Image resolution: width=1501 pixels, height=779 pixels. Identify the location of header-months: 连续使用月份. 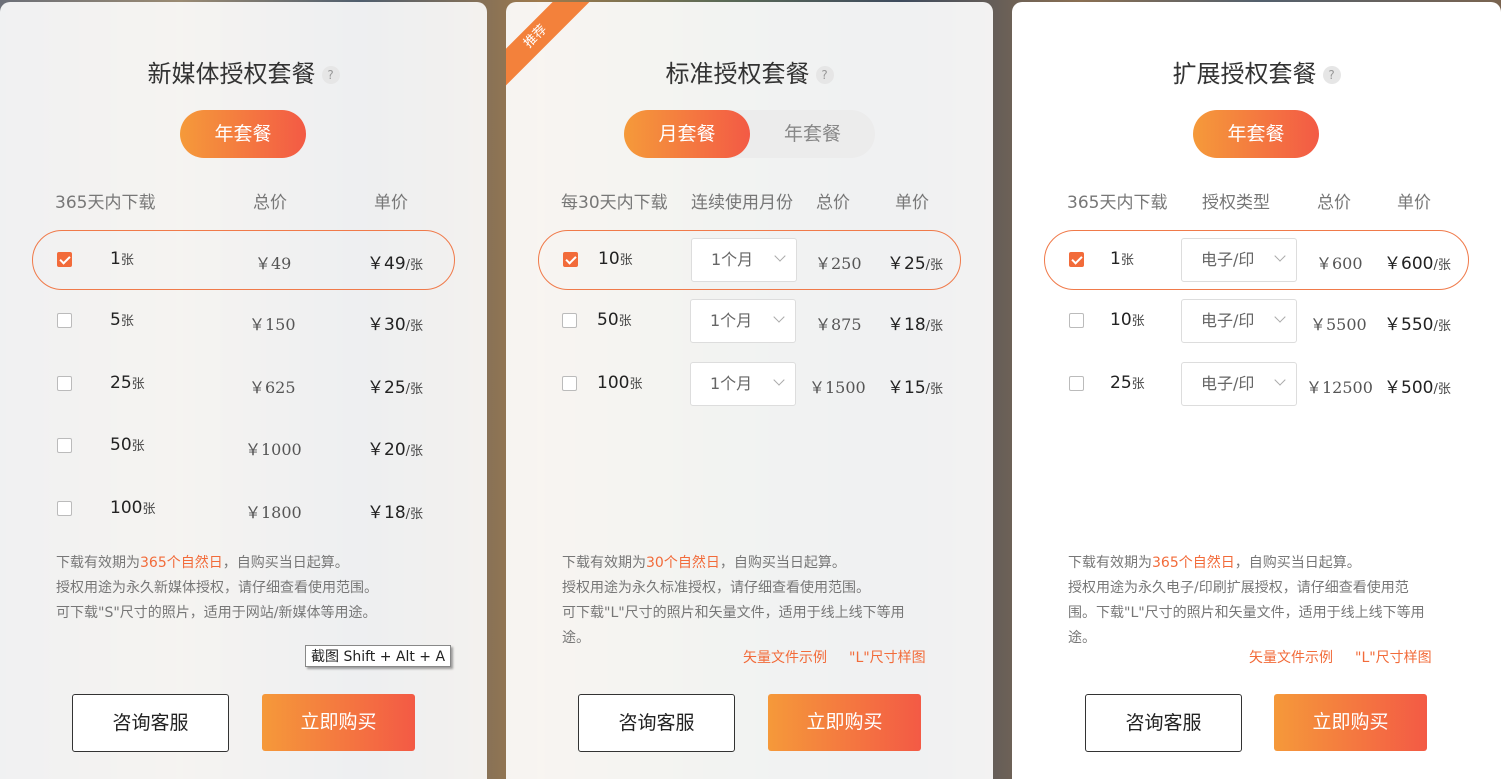
(742, 203).